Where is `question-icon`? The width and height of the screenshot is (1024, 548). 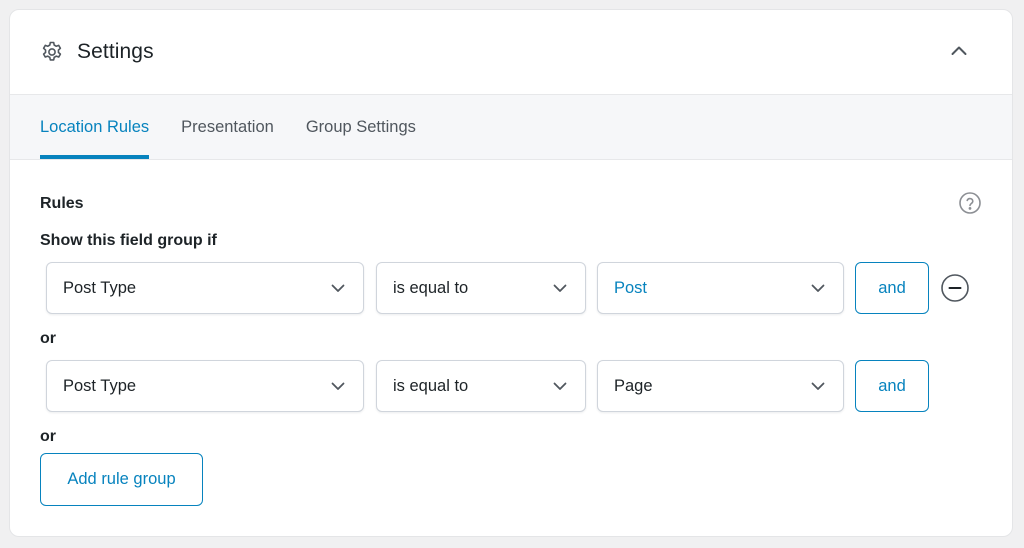
question-icon is located at coordinates (970, 203).